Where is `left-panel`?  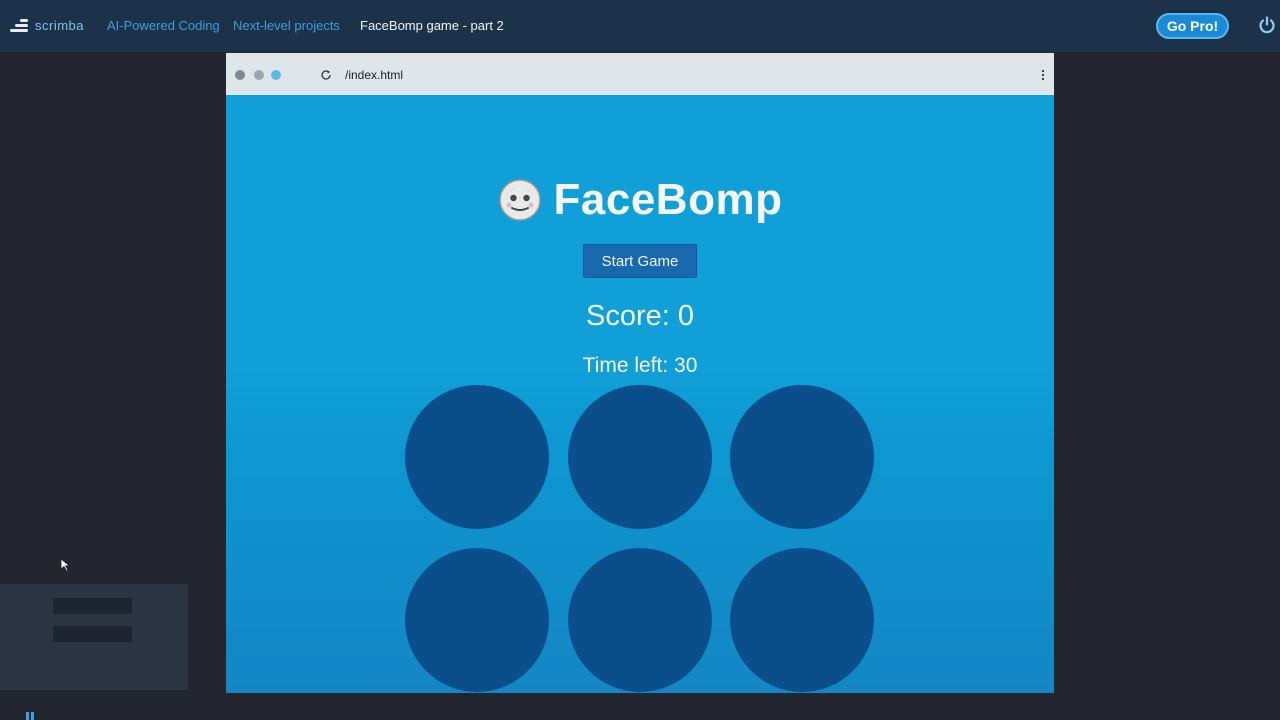
left-panel is located at coordinates (94, 637).